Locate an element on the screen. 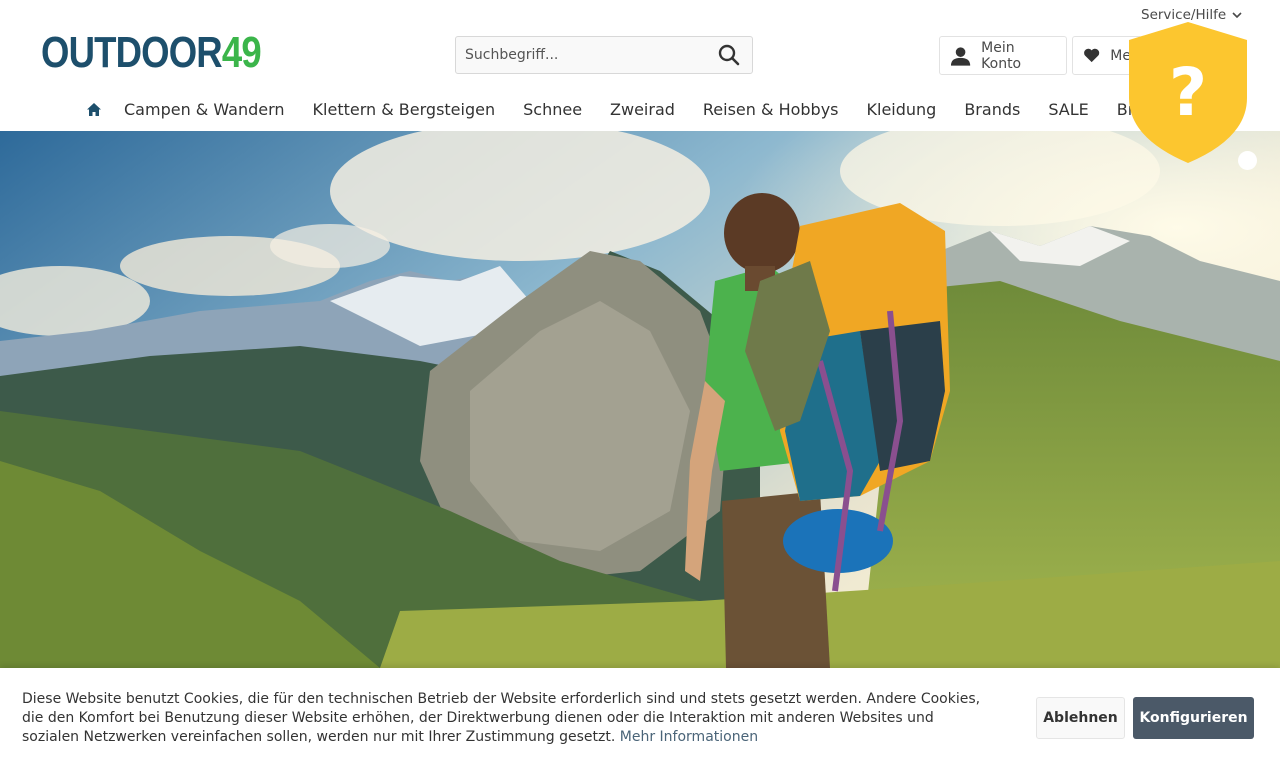 The height and width of the screenshot is (768, 1280). home-link is located at coordinates (94, 109).